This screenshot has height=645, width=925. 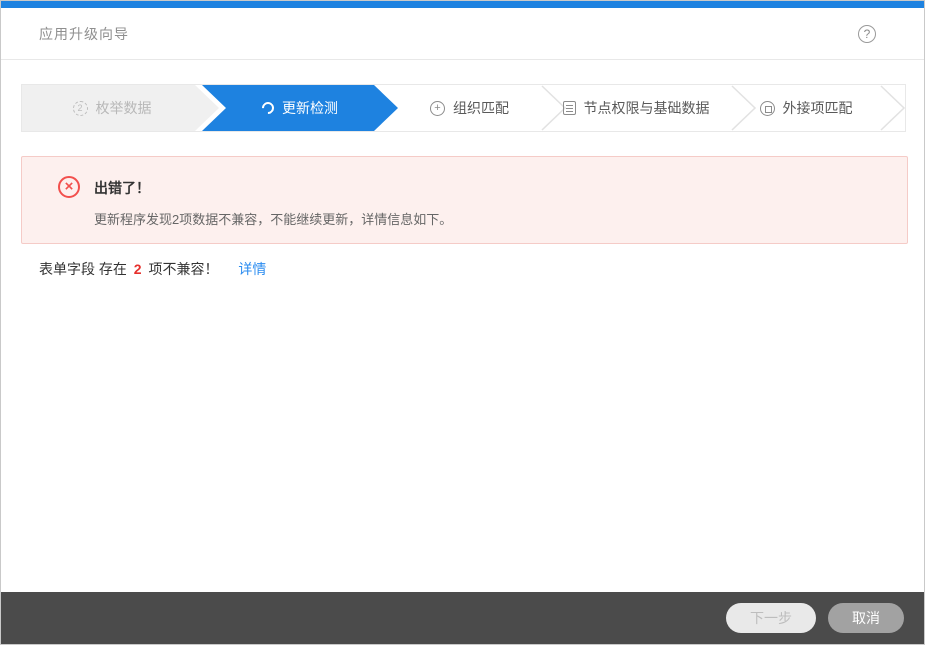 I want to click on error-title: 出错了！, so click(x=122, y=188).